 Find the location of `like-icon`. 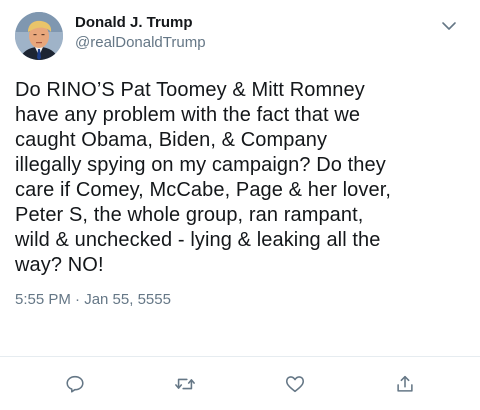

like-icon is located at coordinates (295, 384).